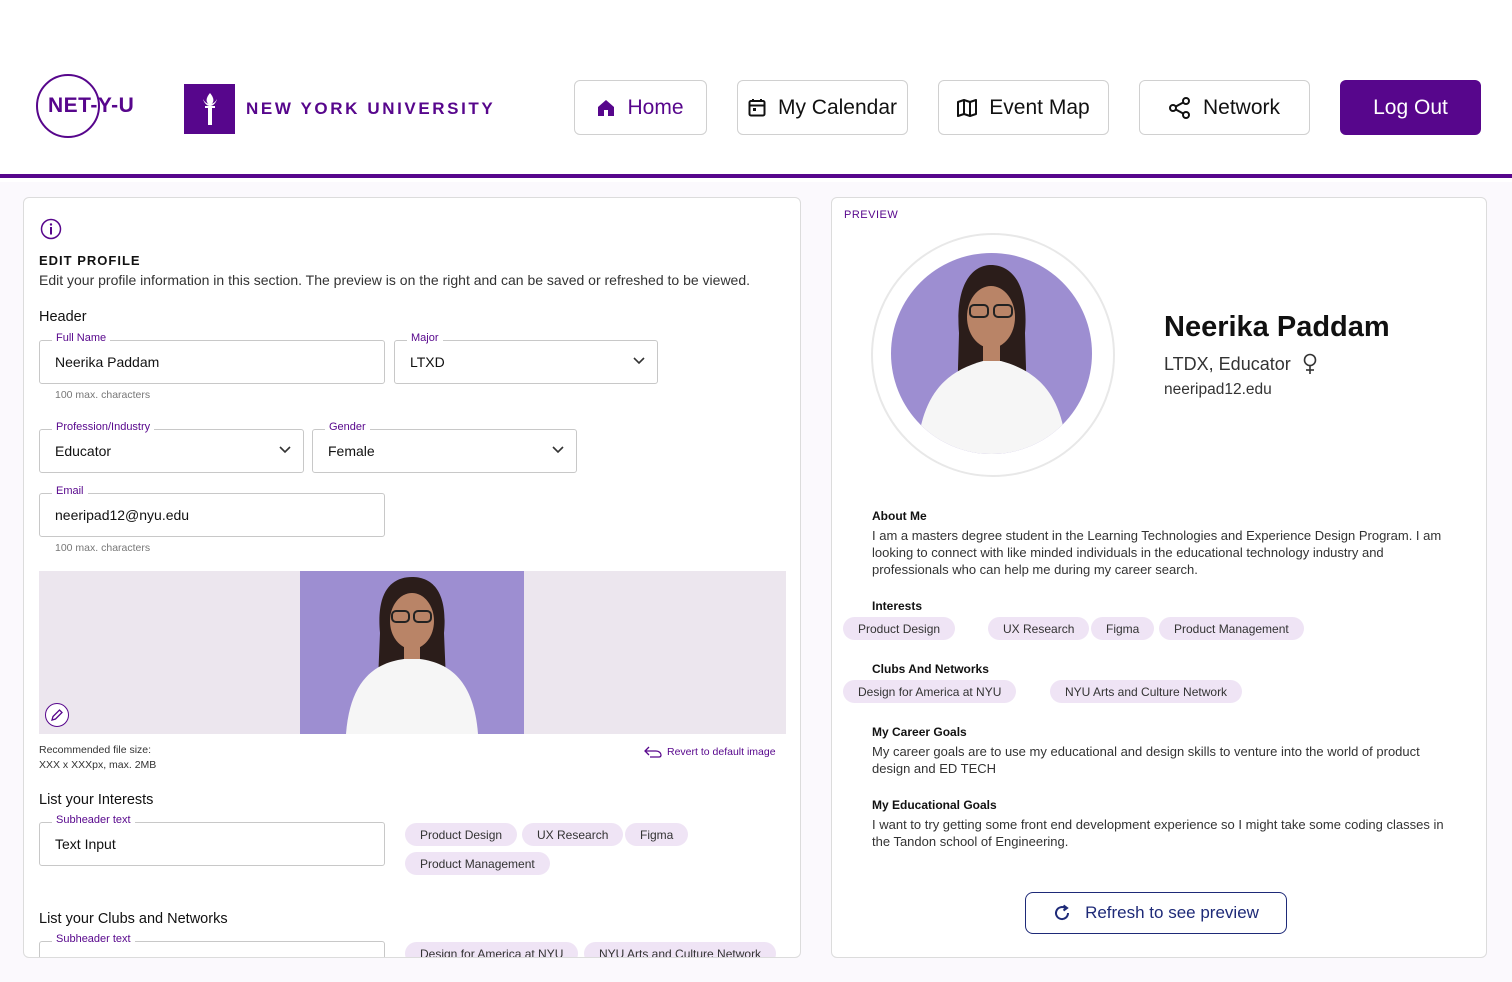  I want to click on interests-input-value: Text Input, so click(85, 844).